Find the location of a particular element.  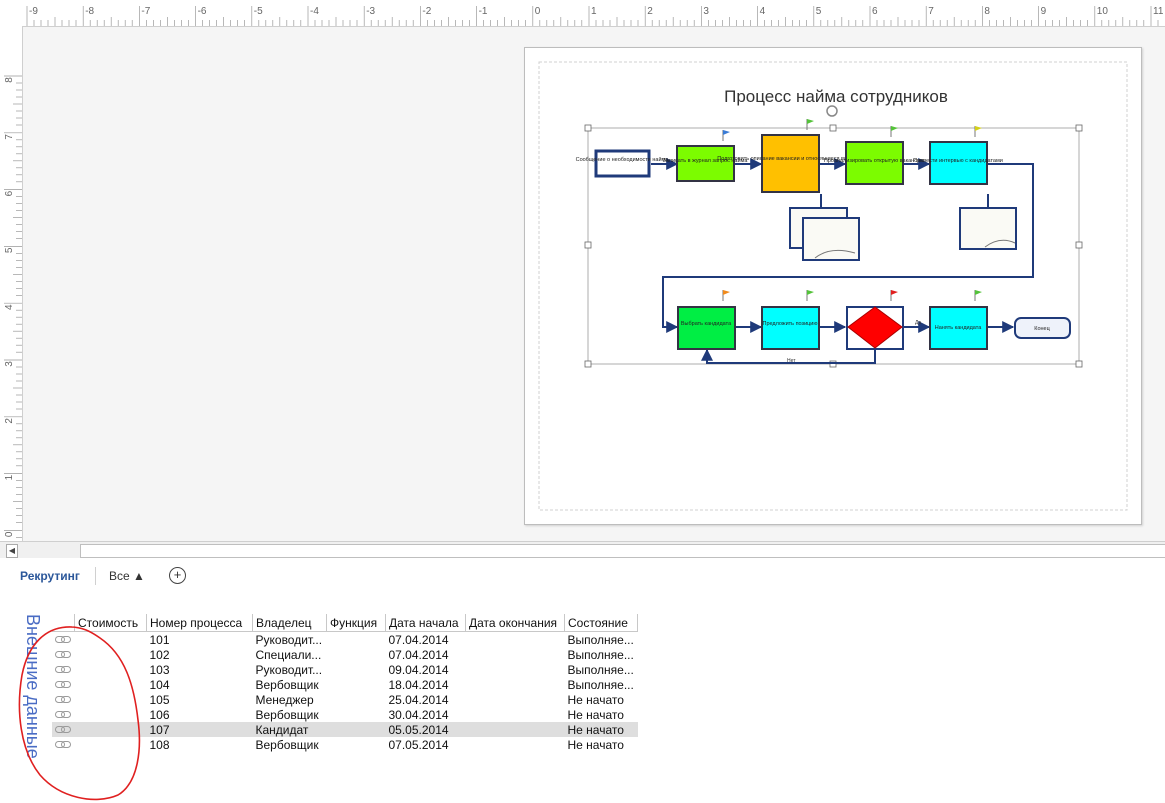

cell-num: 102 is located at coordinates (200, 654).